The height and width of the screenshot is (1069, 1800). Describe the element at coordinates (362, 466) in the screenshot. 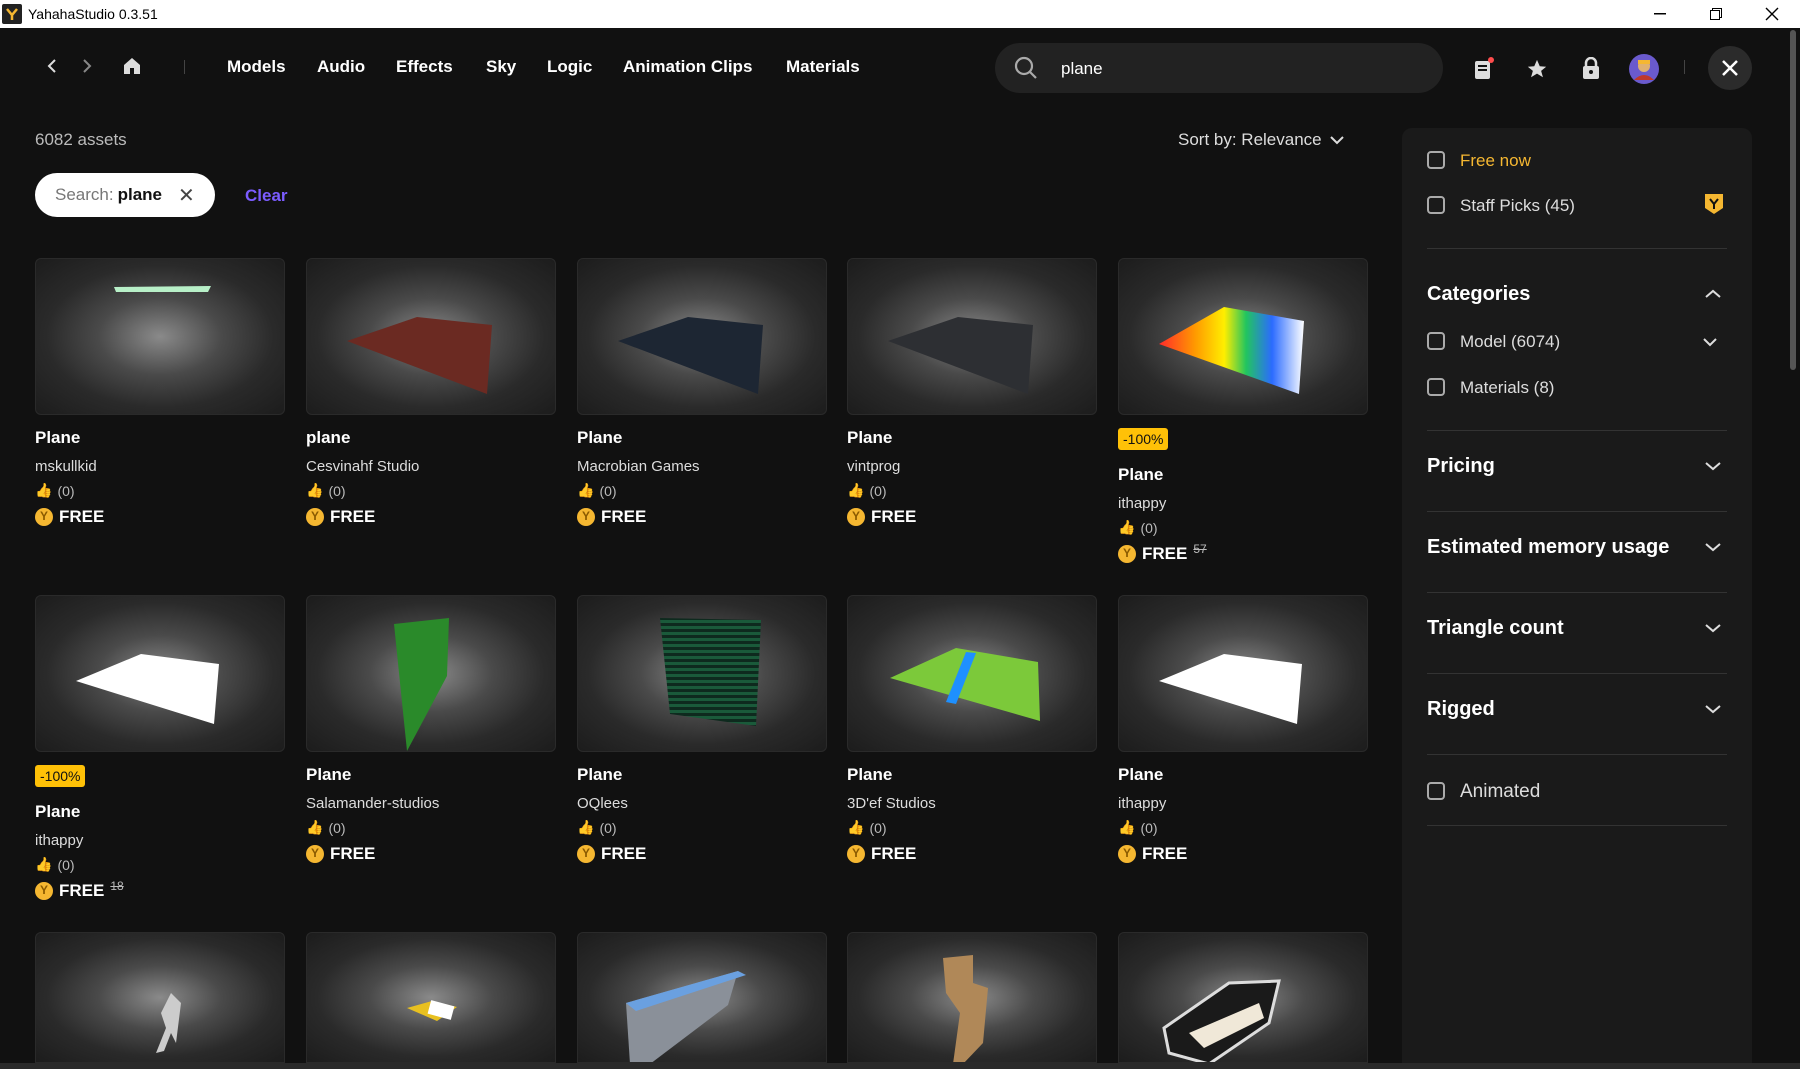

I see `asset-author: Cesvinahf Studio` at that location.